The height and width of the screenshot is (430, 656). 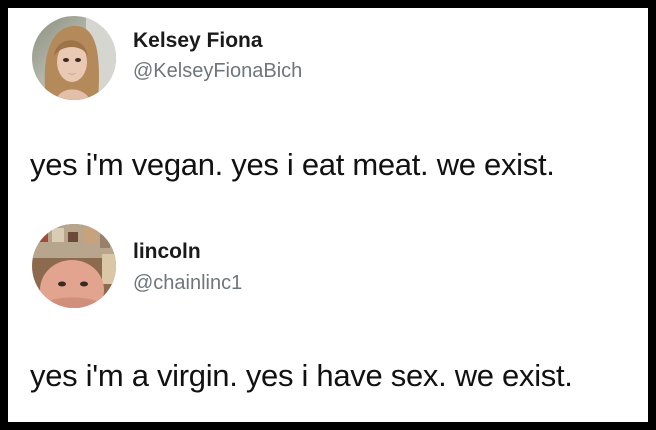 What do you see at coordinates (167, 252) in the screenshot?
I see `display-name: lincoln` at bounding box center [167, 252].